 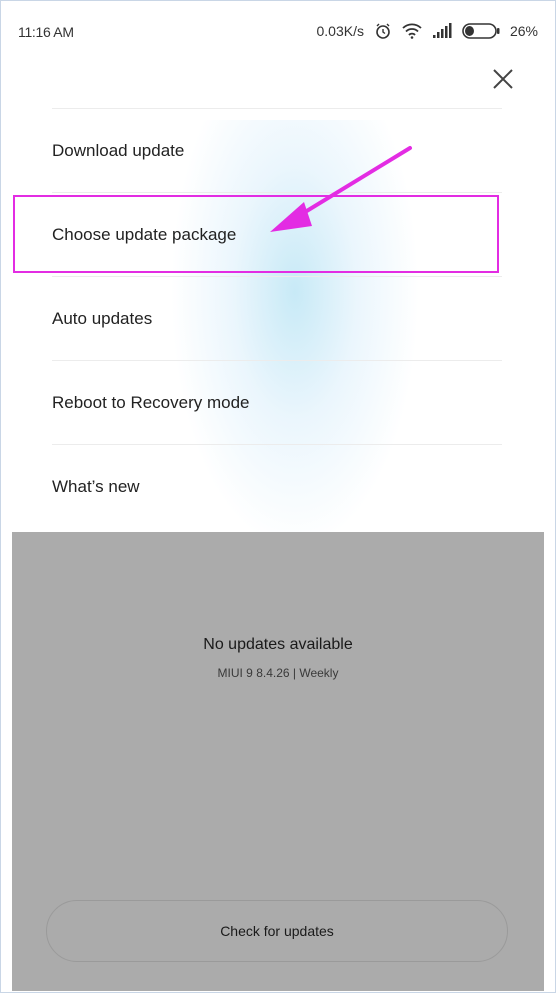 I want to click on menu-item-label: Download update, so click(x=118, y=150).